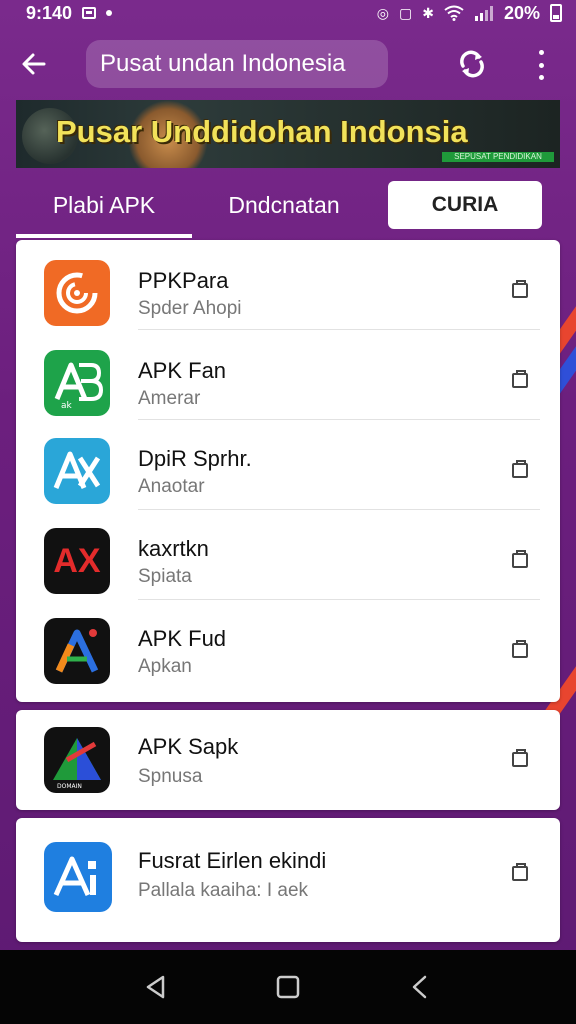  What do you see at coordinates (78, 877) in the screenshot?
I see `blue-a-app-icon` at bounding box center [78, 877].